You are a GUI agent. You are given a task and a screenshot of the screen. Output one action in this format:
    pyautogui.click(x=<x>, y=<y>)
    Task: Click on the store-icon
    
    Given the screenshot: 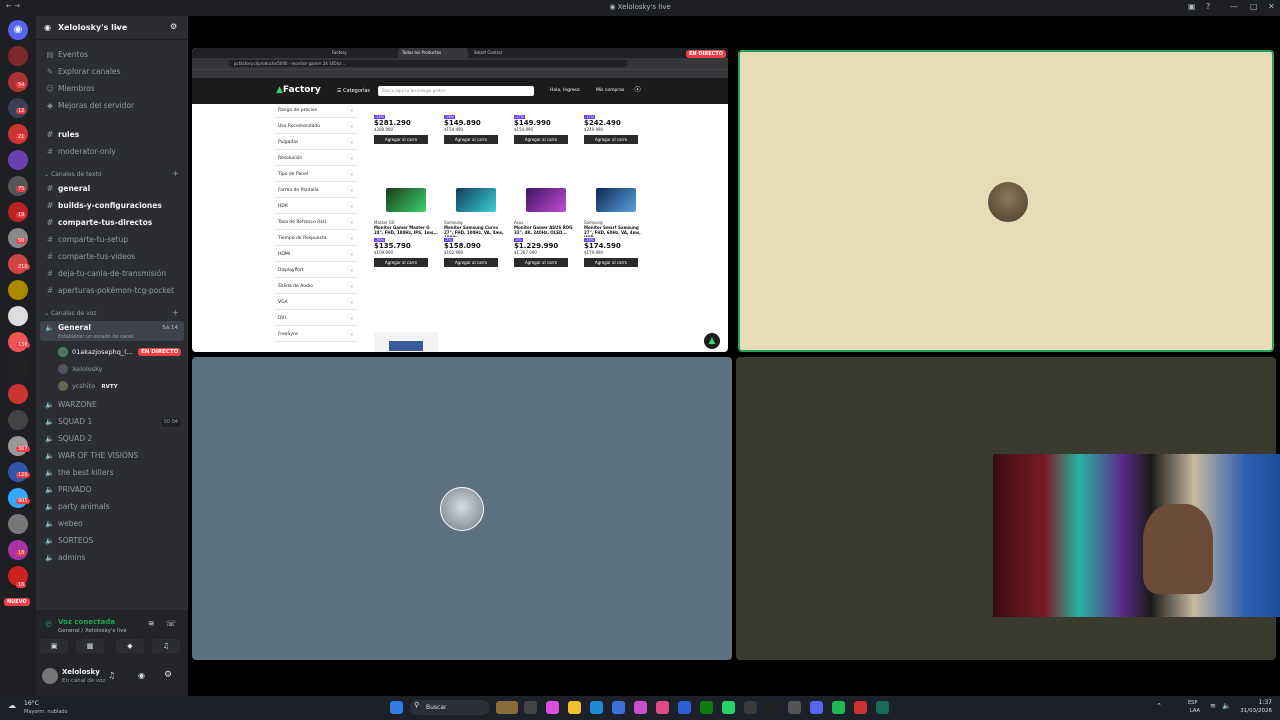 What is the action you would take?
    pyautogui.click(x=618, y=707)
    